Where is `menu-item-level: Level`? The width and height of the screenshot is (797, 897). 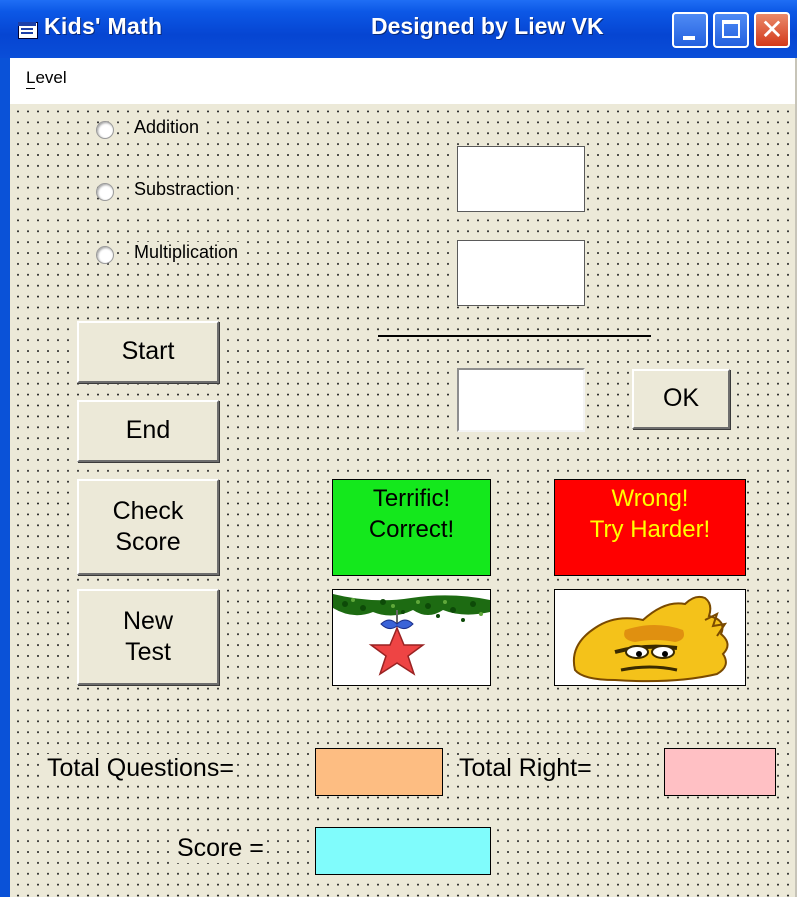 menu-item-level: Level is located at coordinates (46, 78).